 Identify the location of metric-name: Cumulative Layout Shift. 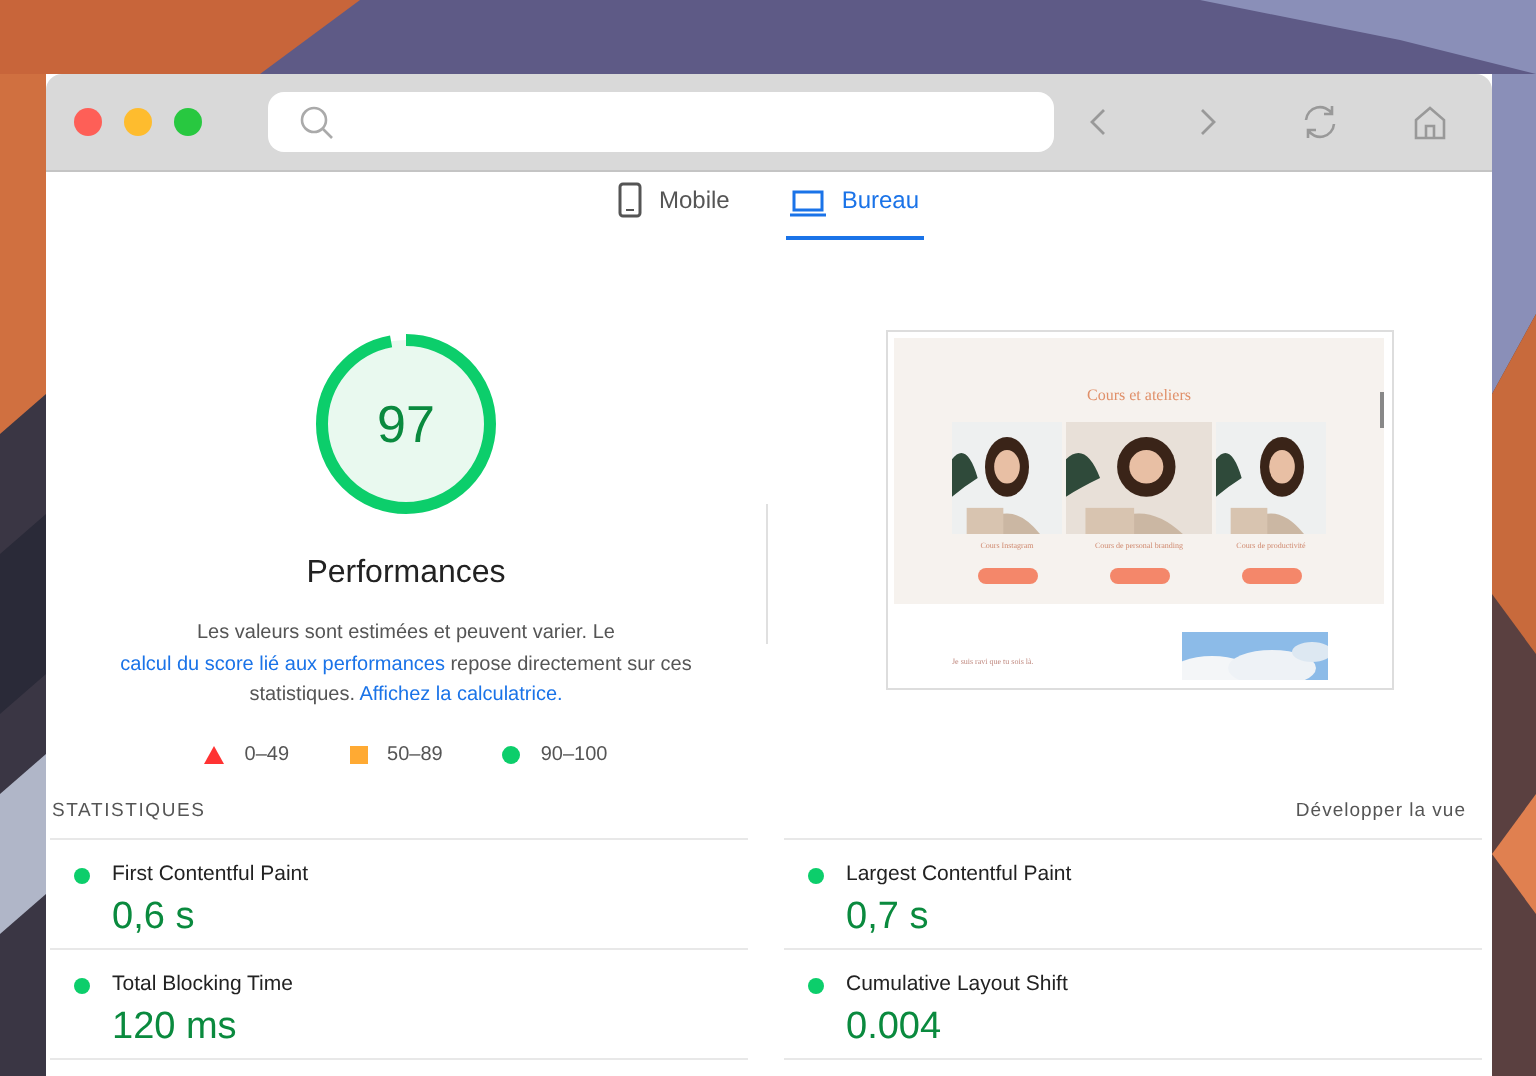
(957, 984).